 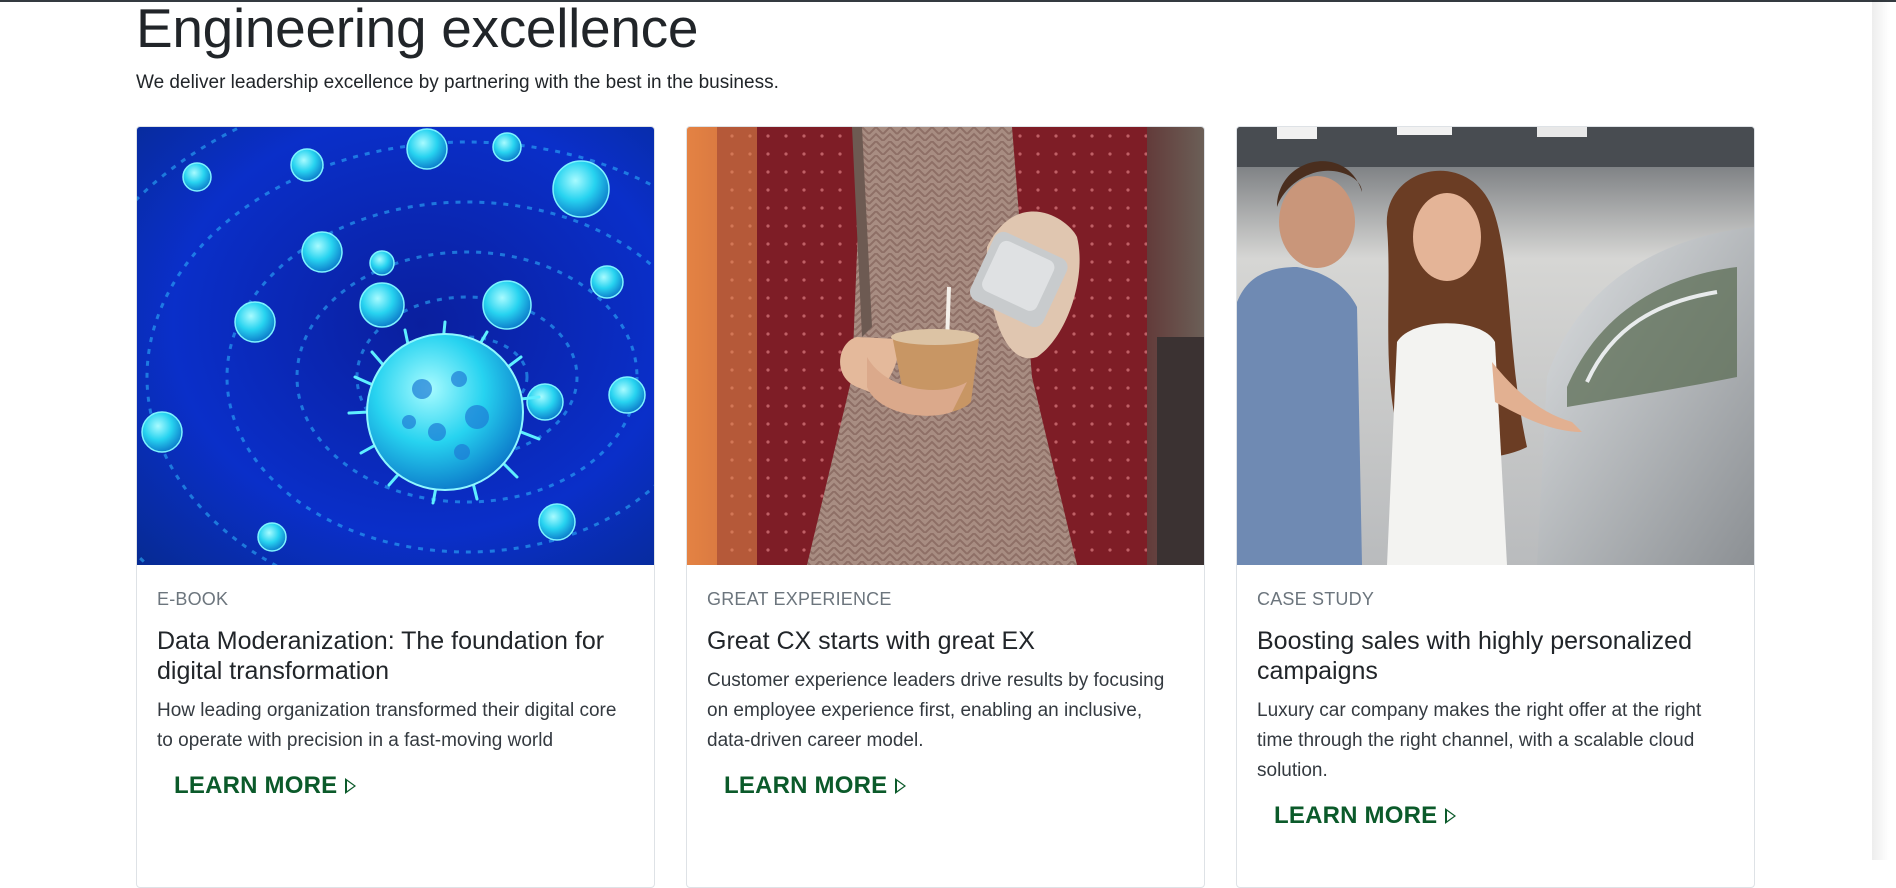 What do you see at coordinates (1884, 430) in the screenshot?
I see `page-edge-shadow` at bounding box center [1884, 430].